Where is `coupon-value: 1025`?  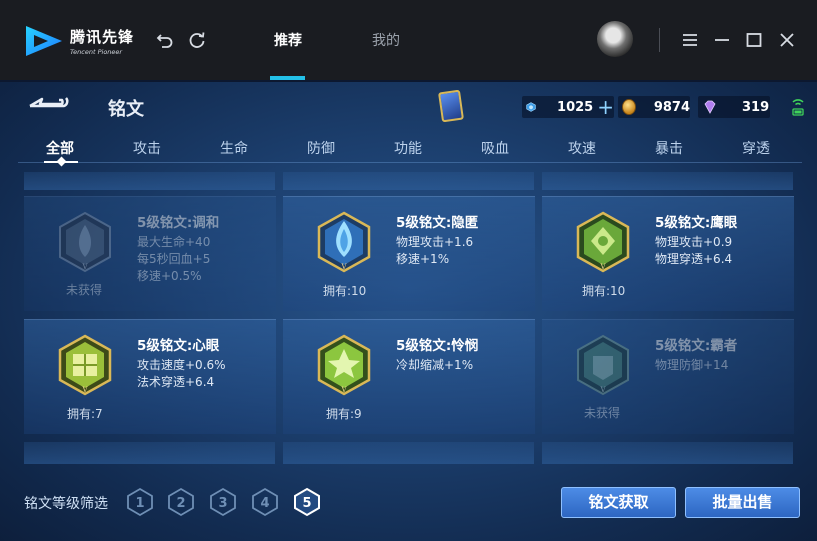 coupon-value: 1025 is located at coordinates (575, 107).